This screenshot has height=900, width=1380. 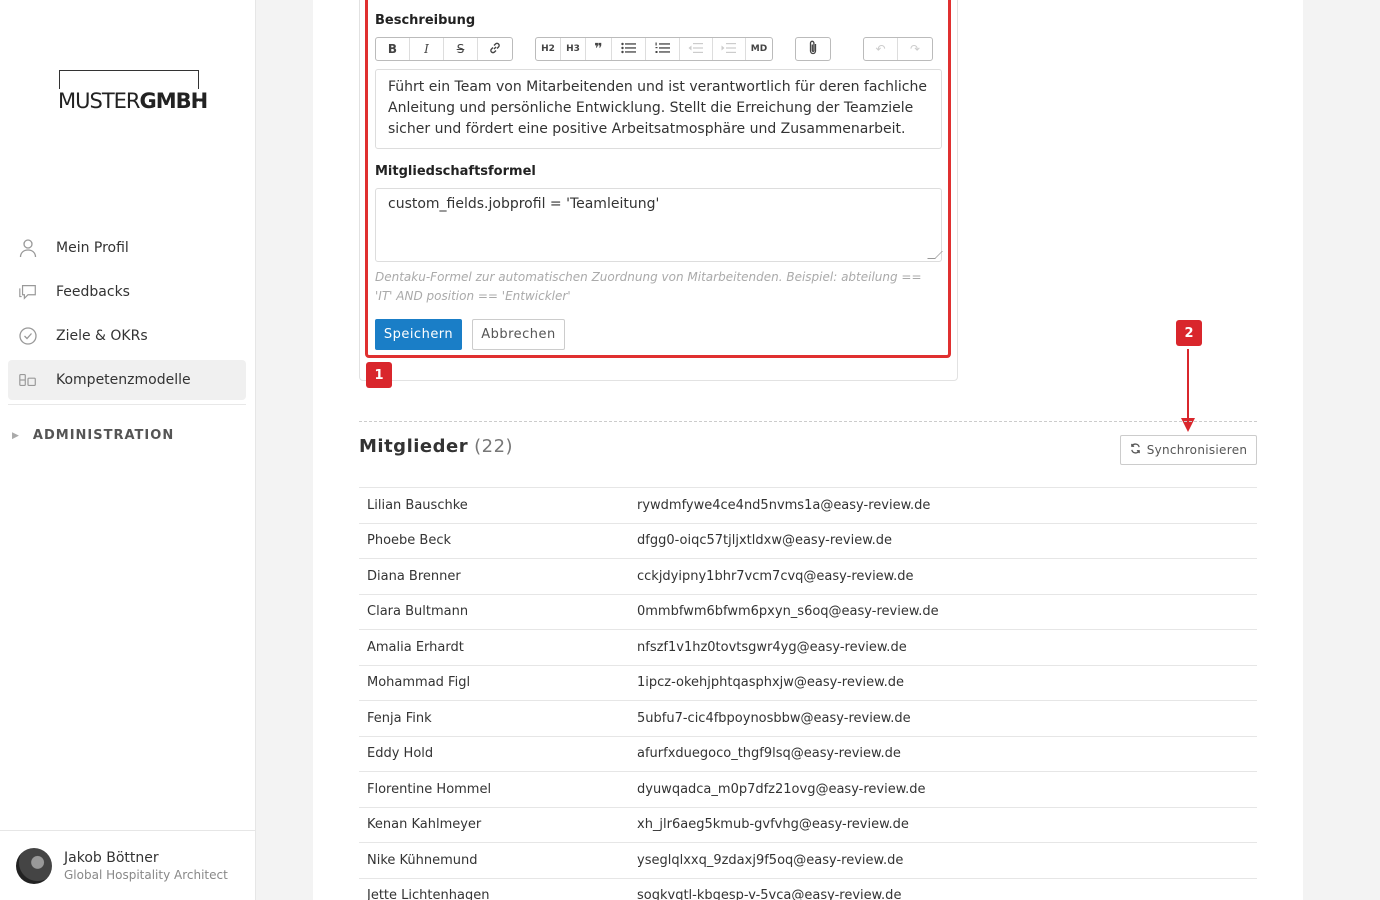 I want to click on member-name: Diana Brenner, so click(x=414, y=576).